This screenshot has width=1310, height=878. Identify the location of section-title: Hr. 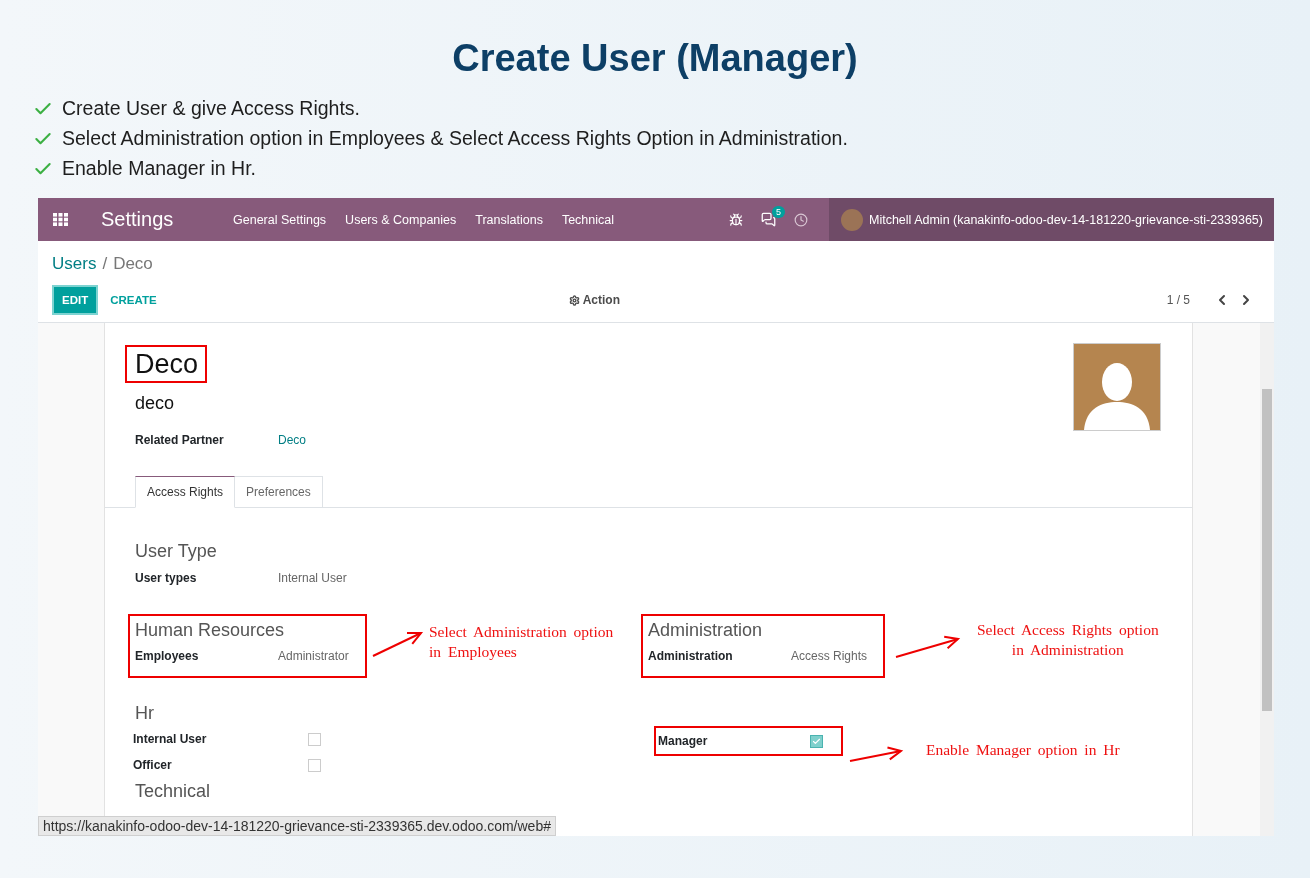
(145, 713).